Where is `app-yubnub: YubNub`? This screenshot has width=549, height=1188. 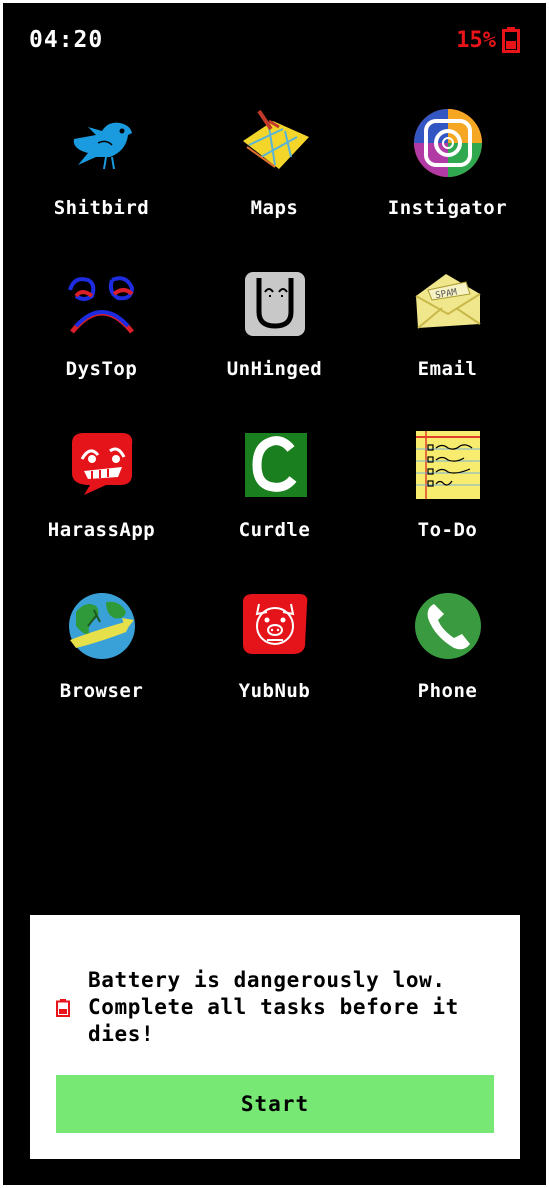 app-yubnub: YubNub is located at coordinates (274, 670).